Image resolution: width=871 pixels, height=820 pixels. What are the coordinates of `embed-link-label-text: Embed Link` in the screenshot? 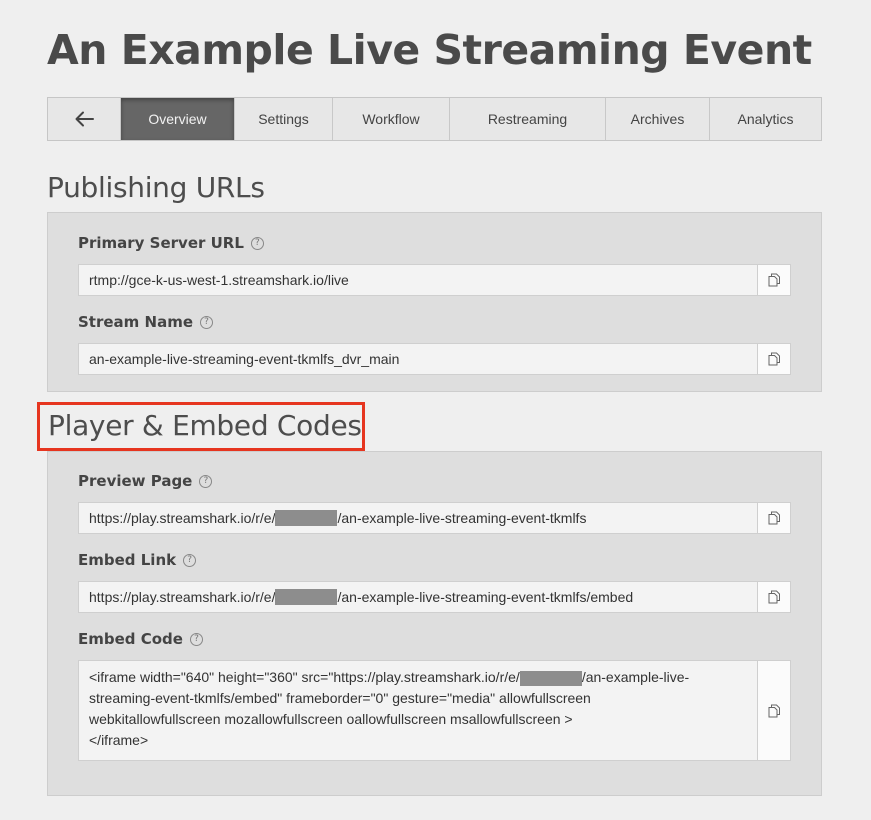 It's located at (127, 560).